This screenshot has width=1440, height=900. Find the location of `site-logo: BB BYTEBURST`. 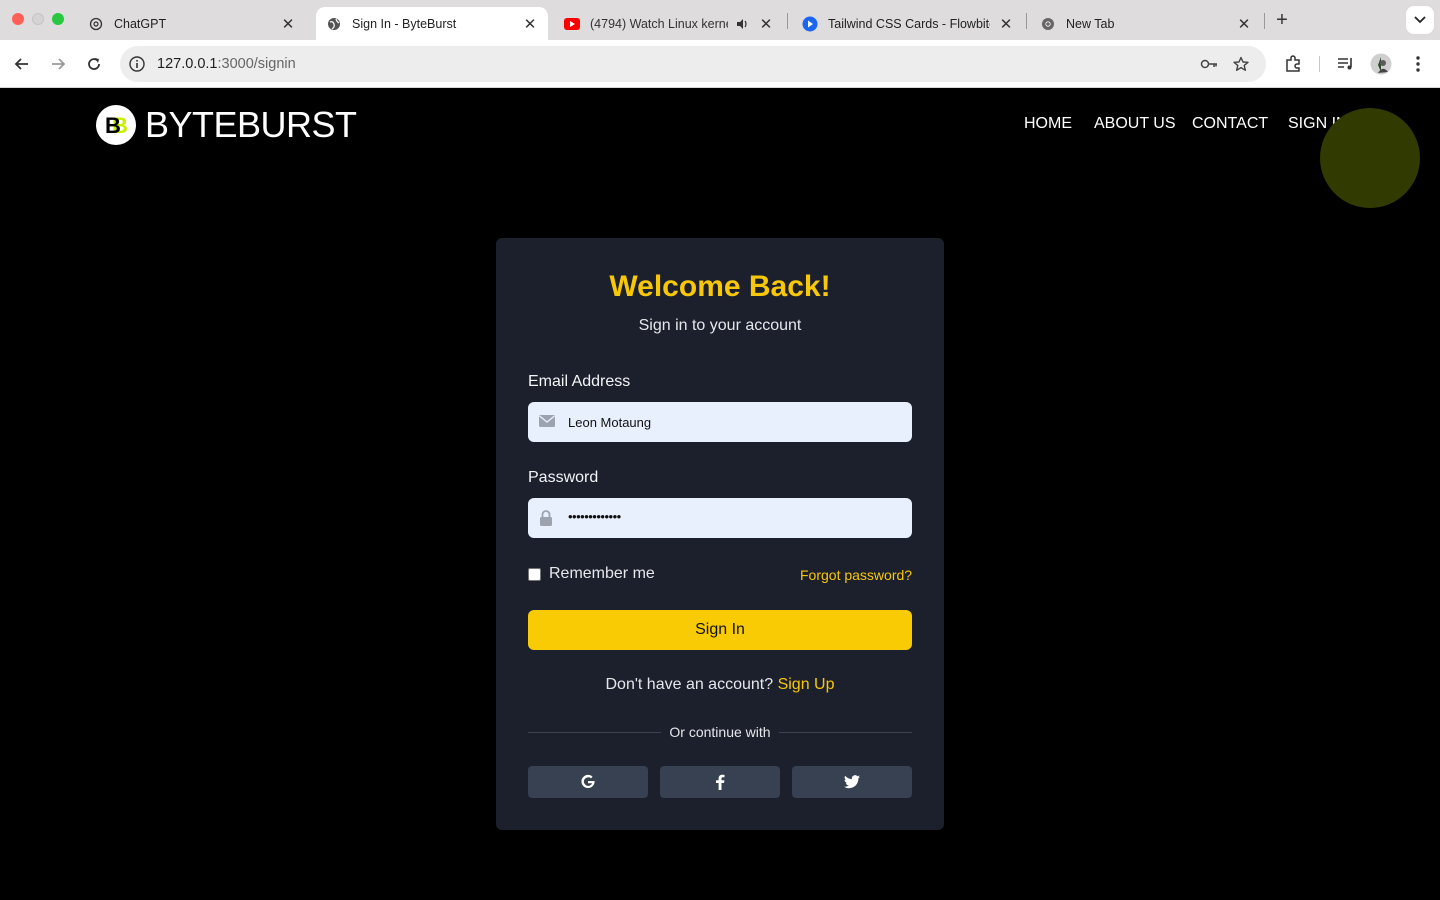

site-logo: BB BYTEBURST is located at coordinates (226, 125).